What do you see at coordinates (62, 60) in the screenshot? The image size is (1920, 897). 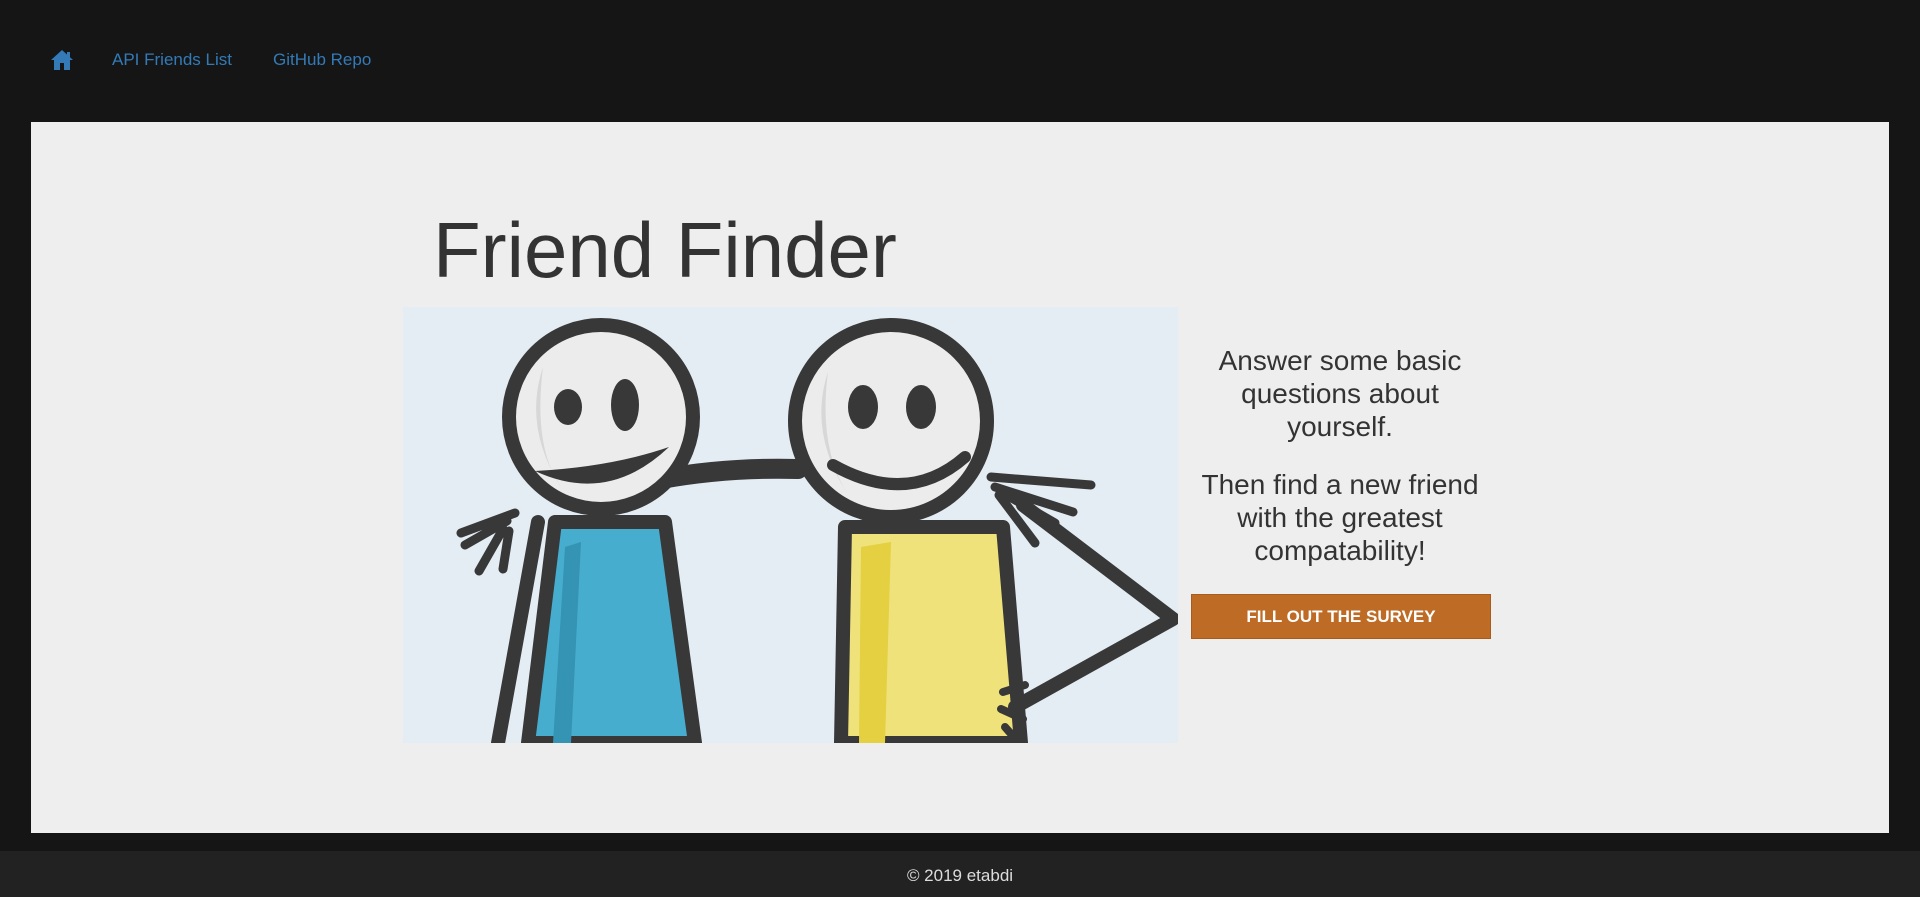 I see `home-icon` at bounding box center [62, 60].